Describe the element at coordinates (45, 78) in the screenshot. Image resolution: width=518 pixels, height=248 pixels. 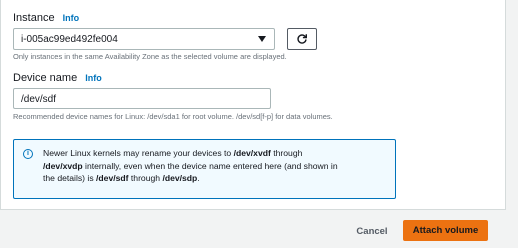
I see `device-name-label: Device name` at that location.